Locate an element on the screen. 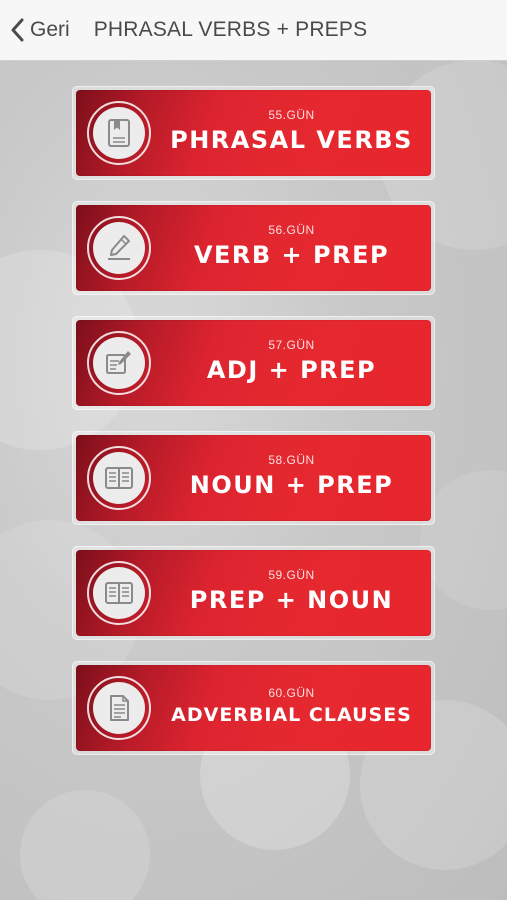 The width and height of the screenshot is (507, 900). lesson-card-58: 58.GÜN NOUN + PREP is located at coordinates (253, 478).